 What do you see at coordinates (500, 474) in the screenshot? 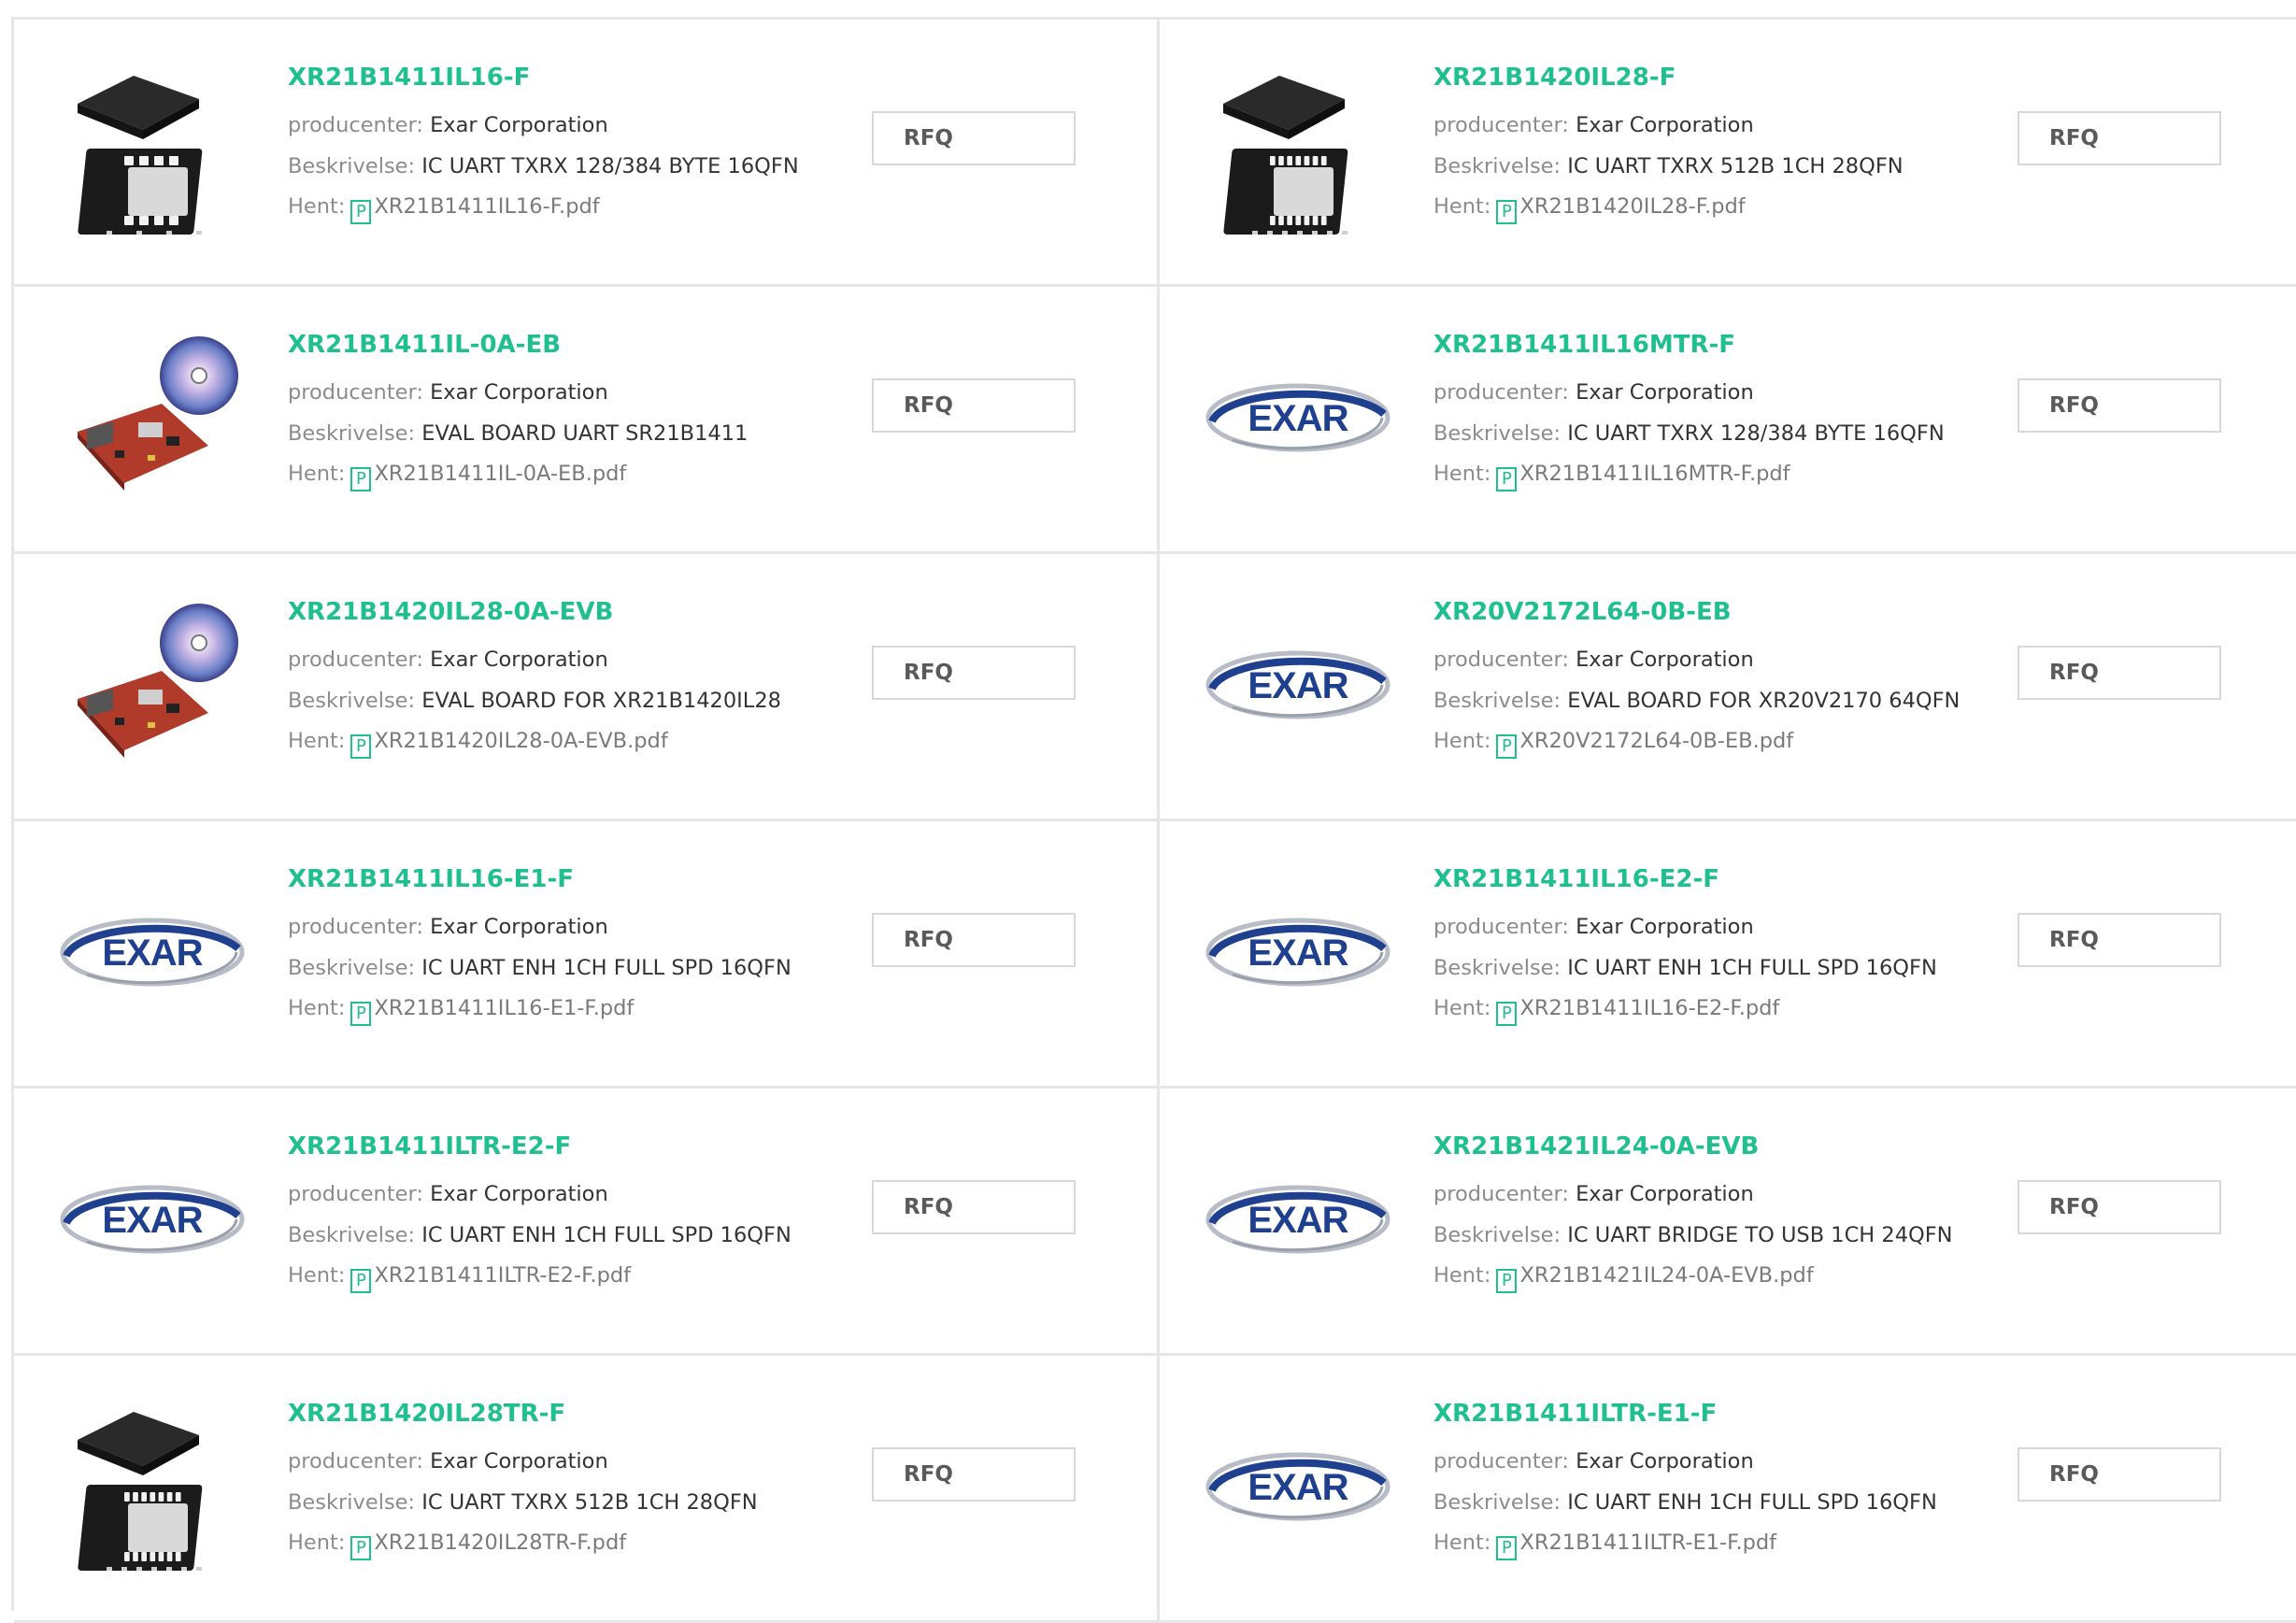
I see `datasheet-link: XR21B1411IL-0A-EB.pdf` at bounding box center [500, 474].